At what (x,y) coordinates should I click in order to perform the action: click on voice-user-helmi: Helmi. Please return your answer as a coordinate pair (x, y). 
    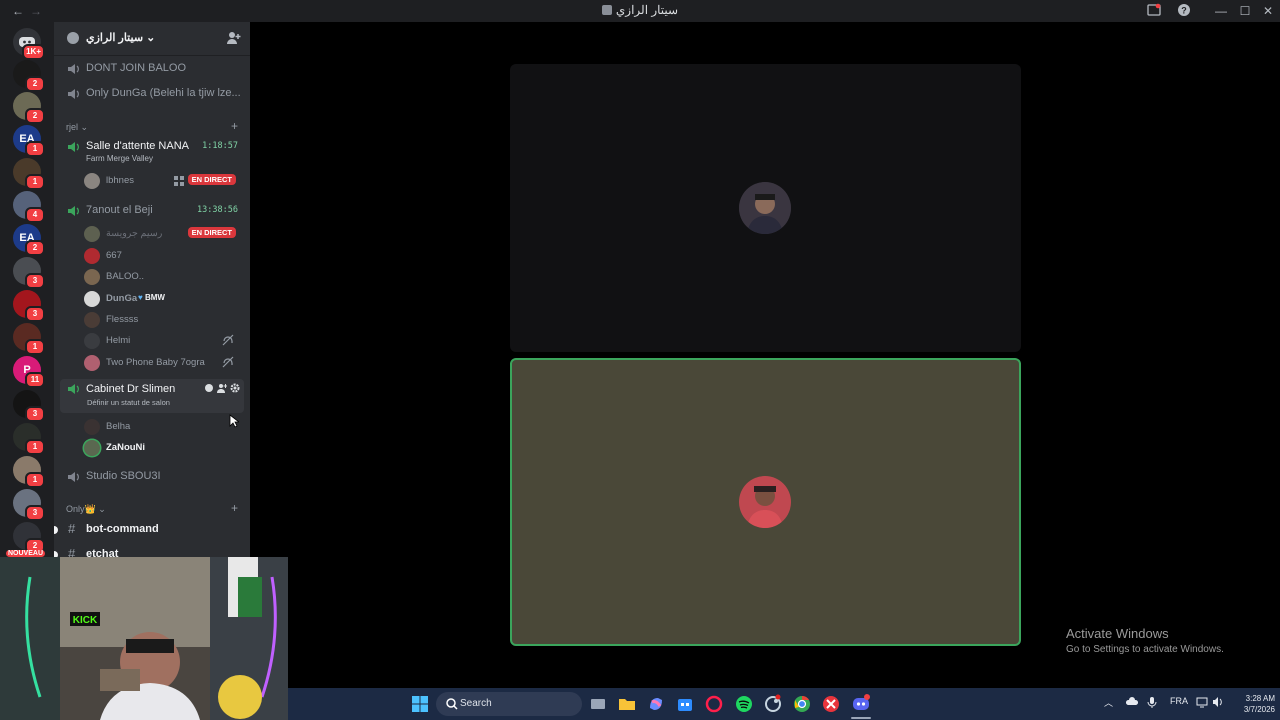
    Looking at the image, I should click on (162, 340).